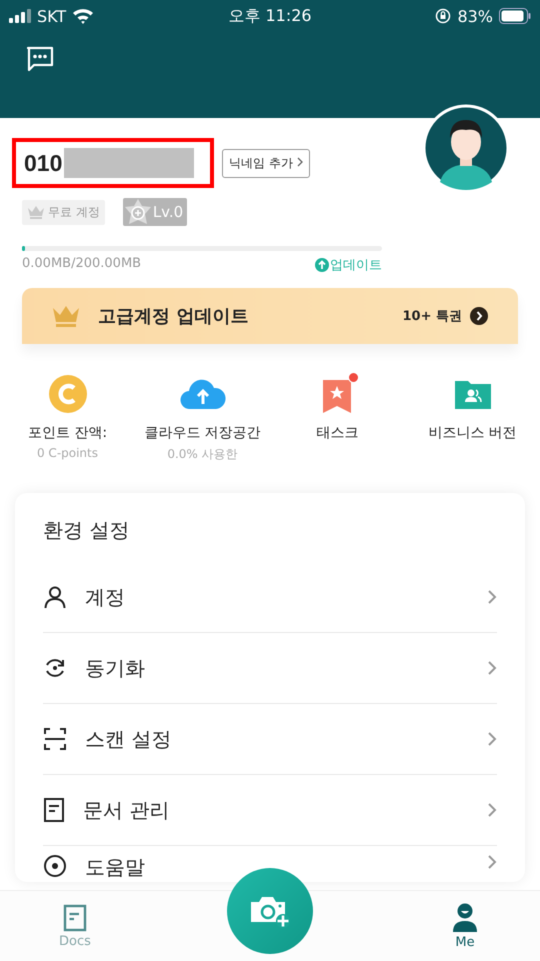  Describe the element at coordinates (51, 16) in the screenshot. I see `carrier-name: SKT` at that location.